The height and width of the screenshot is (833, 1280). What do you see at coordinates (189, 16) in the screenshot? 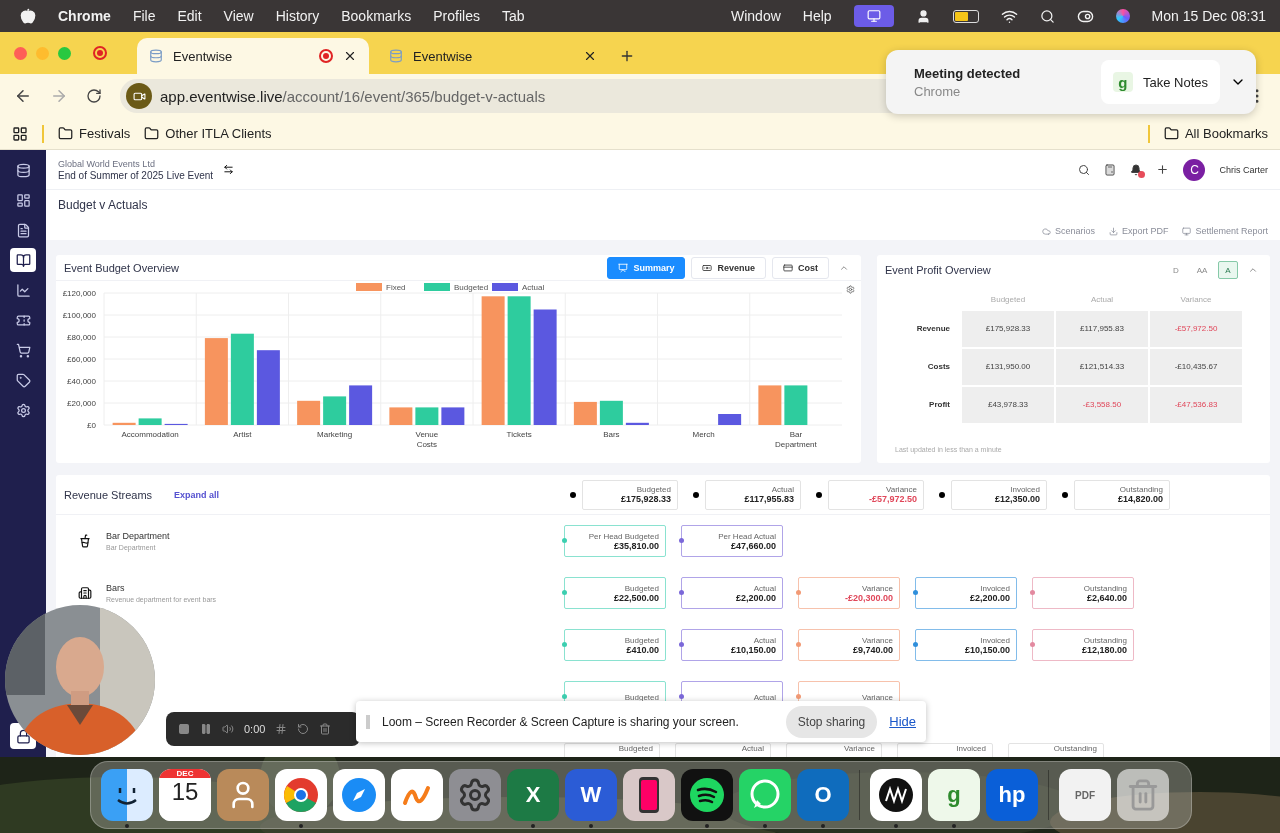
I see `menu-item: Edit` at bounding box center [189, 16].